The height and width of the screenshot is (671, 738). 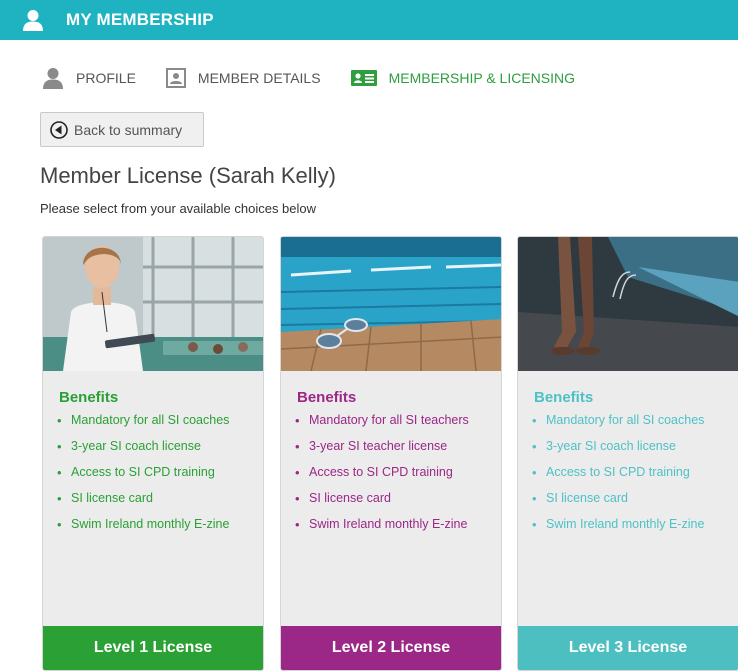 I want to click on benefit-item: 3-year SI teacher license, so click(x=390, y=446).